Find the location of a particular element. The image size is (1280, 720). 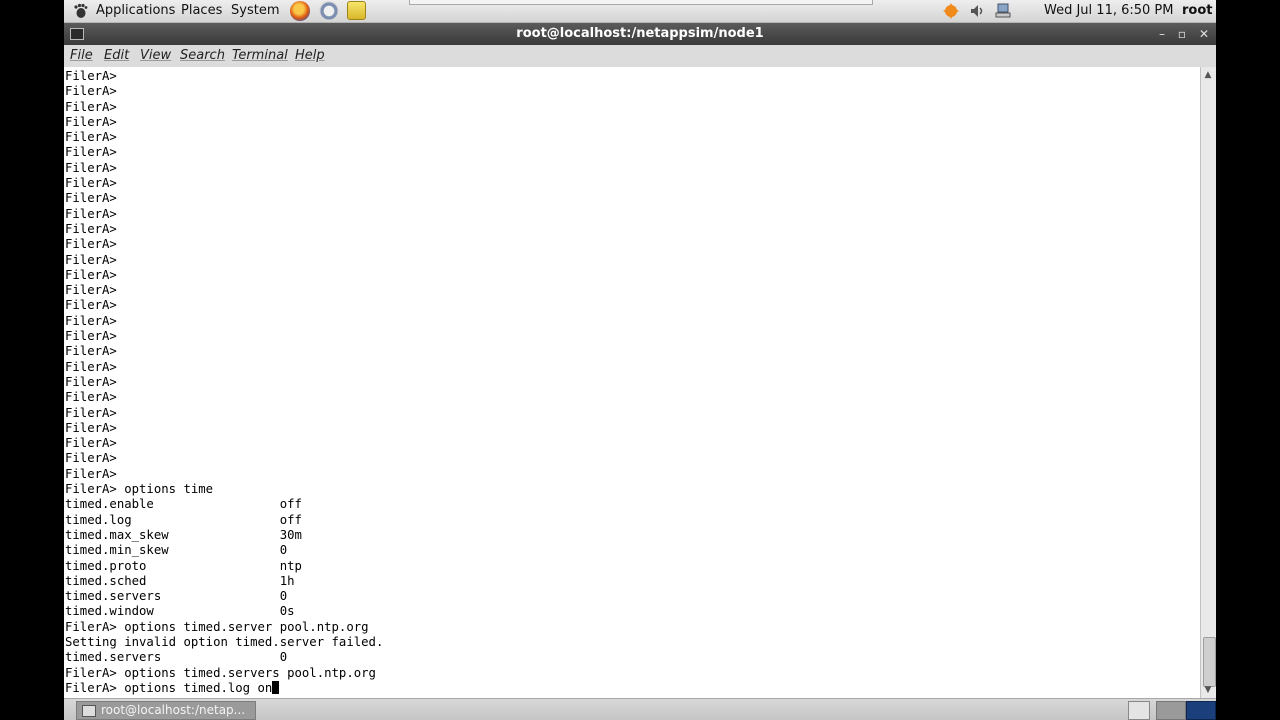

close-button: ✕ is located at coordinates (1204, 34).